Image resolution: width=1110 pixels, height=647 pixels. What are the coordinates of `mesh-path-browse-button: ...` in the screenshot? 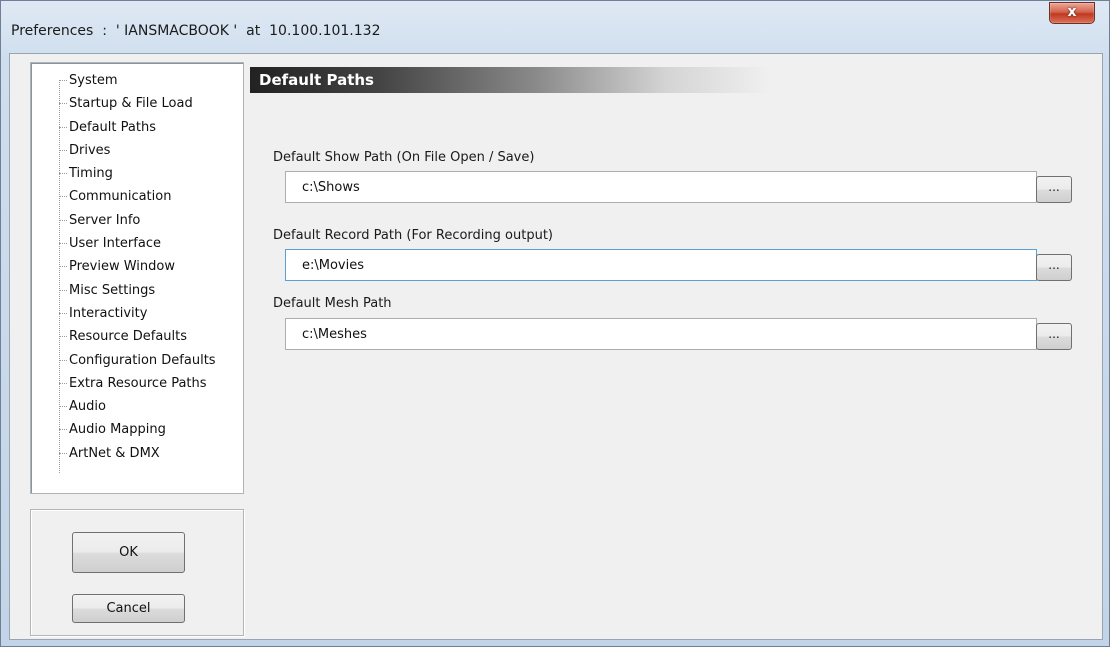 It's located at (1054, 336).